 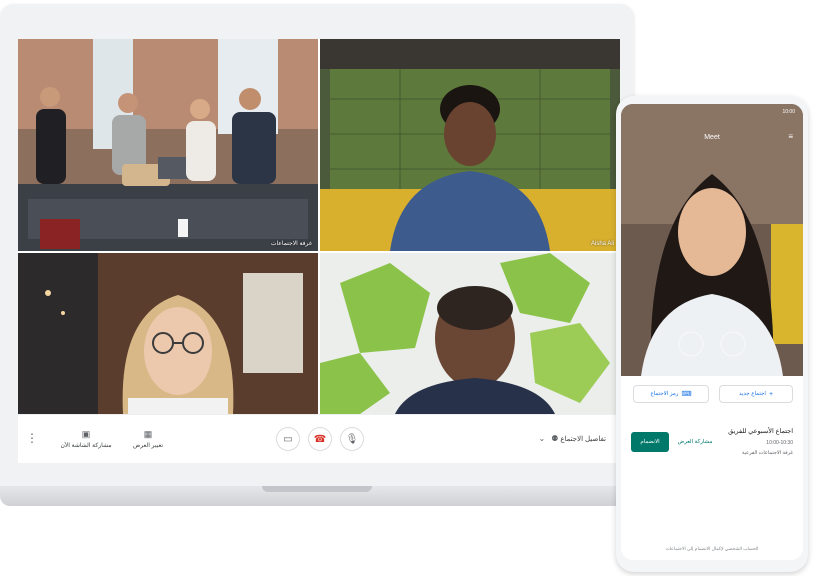 I want to click on new-meeting-button: + اجتماع جديد, so click(x=756, y=394).